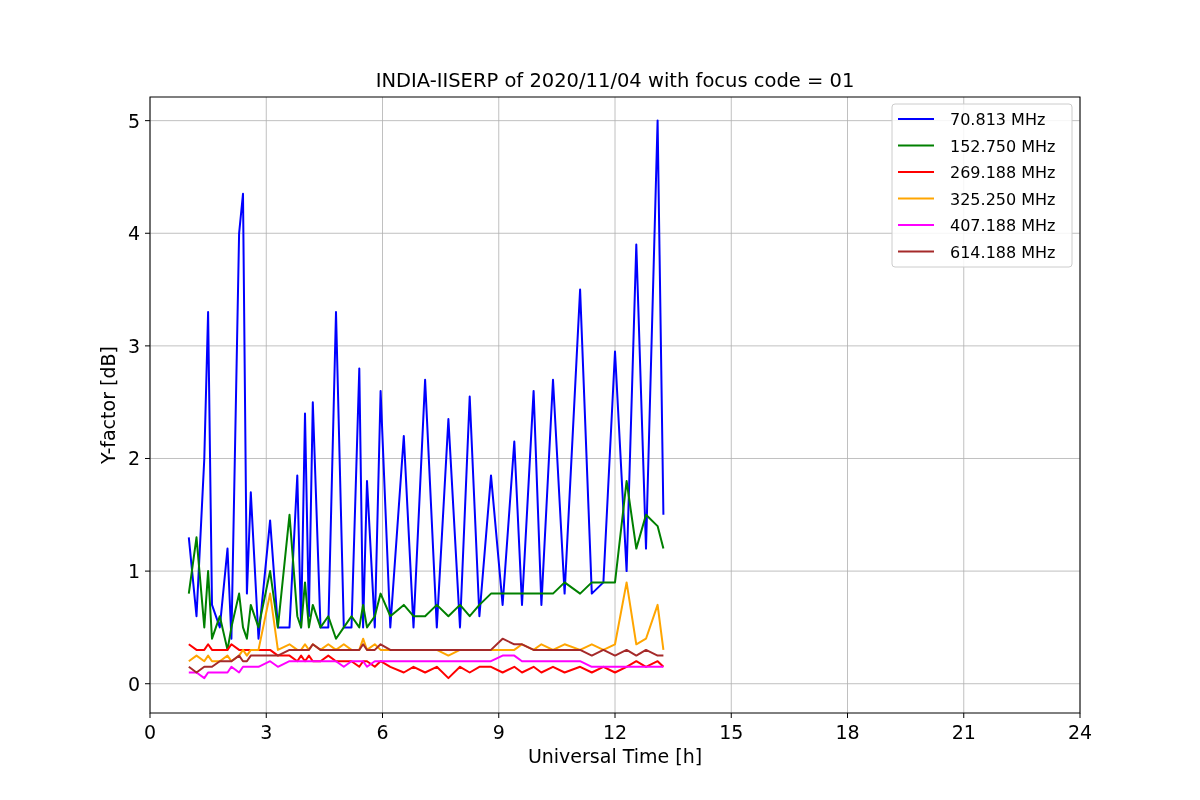 The width and height of the screenshot is (1200, 800). What do you see at coordinates (498, 732) in the screenshot?
I see `axis-tick-label: 9` at bounding box center [498, 732].